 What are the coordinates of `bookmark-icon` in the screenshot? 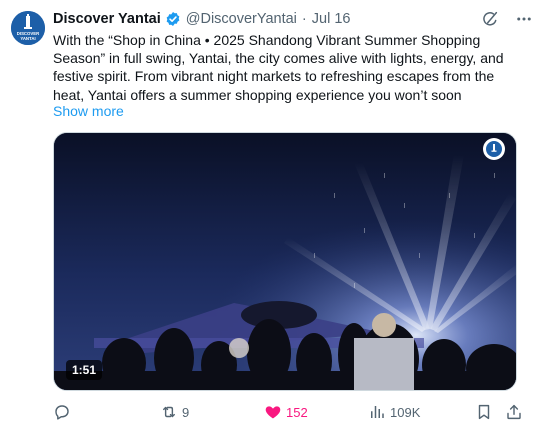 It's located at (484, 412).